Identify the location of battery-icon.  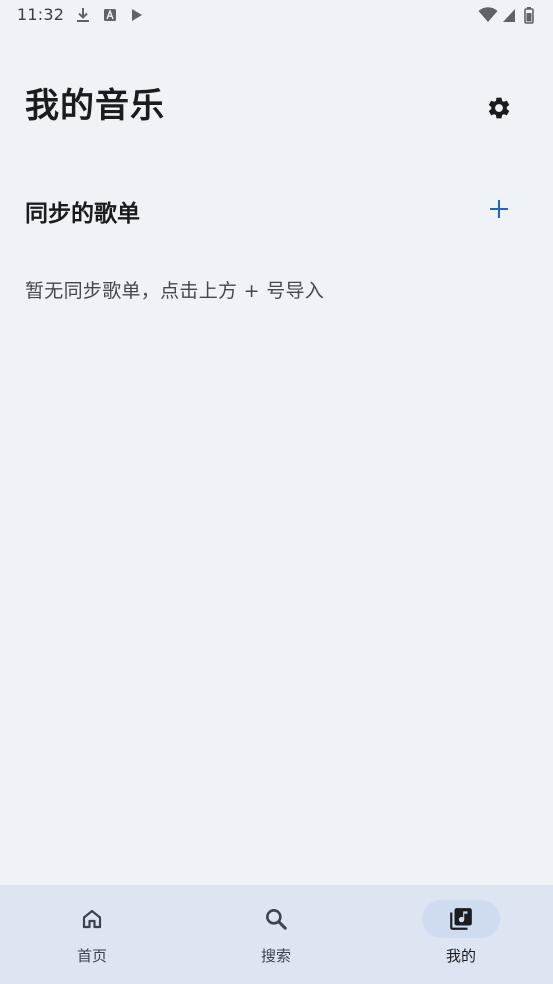
(529, 15).